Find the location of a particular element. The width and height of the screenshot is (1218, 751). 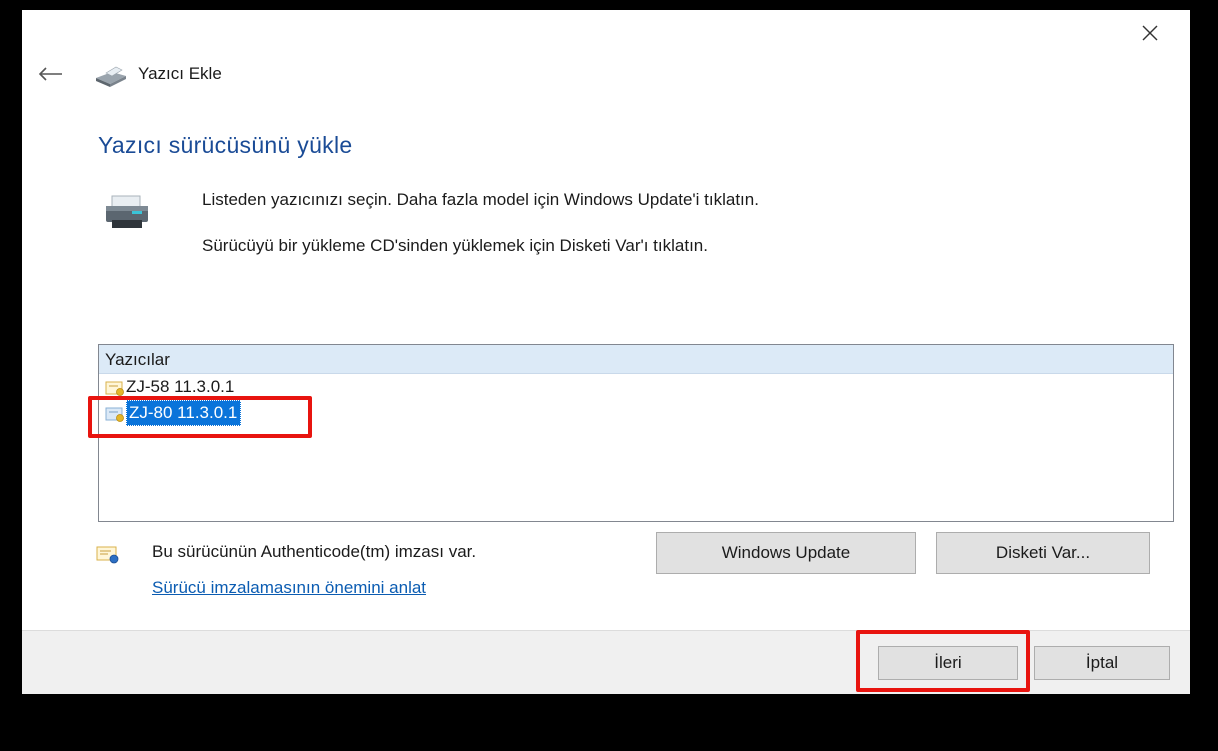

printer-list-item: ZJ-58 11.3.0.1 is located at coordinates (169, 387).